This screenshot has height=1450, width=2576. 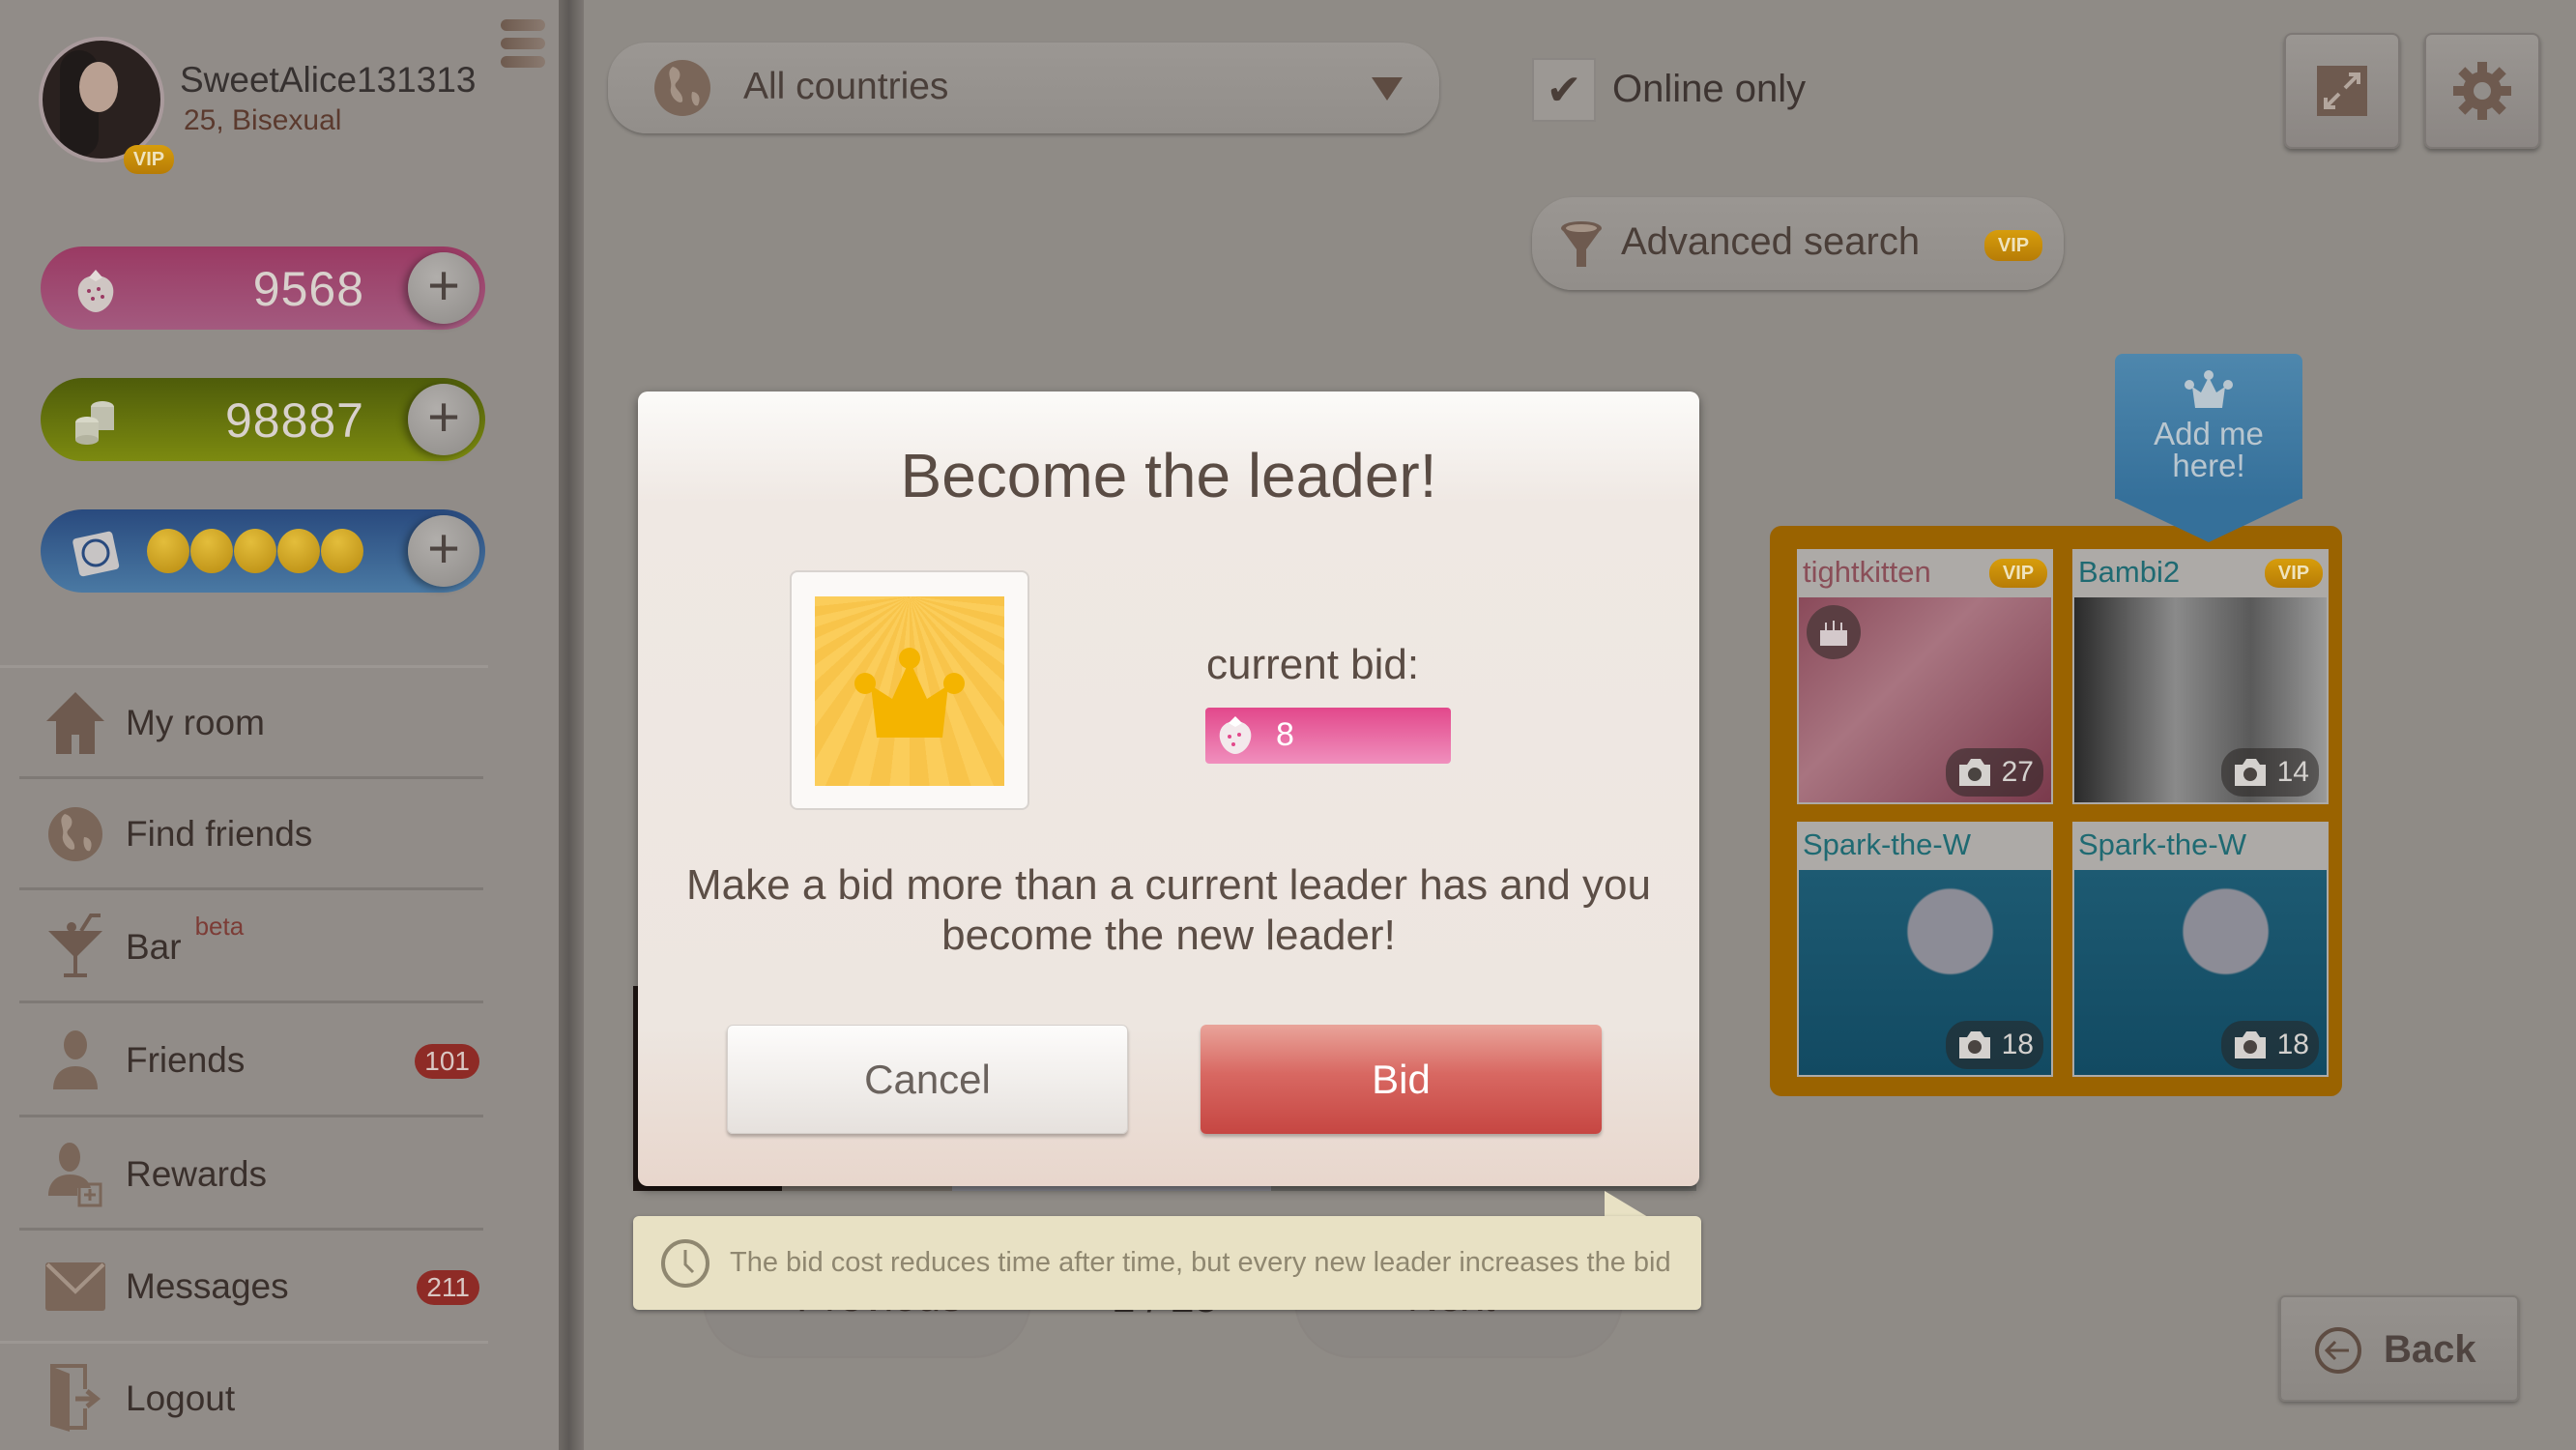 I want to click on arrow-left-circle-icon, so click(x=2338, y=1350).